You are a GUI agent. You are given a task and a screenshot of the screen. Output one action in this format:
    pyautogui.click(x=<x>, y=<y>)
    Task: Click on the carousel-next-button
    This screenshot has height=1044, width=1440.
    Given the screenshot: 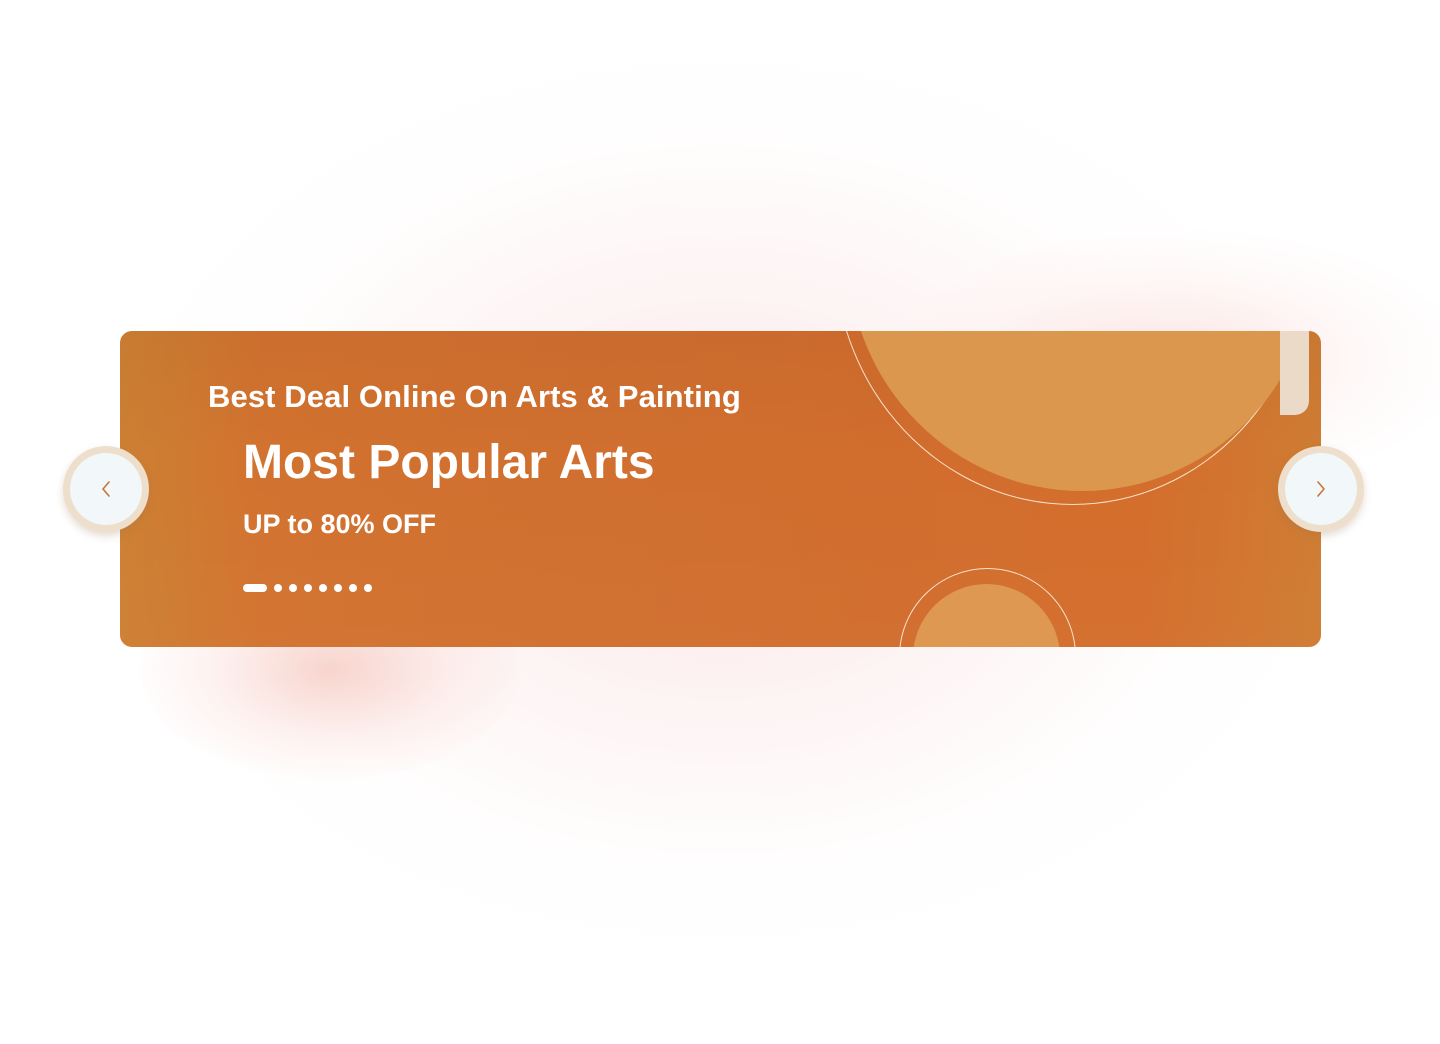 What is the action you would take?
    pyautogui.click(x=1321, y=489)
    